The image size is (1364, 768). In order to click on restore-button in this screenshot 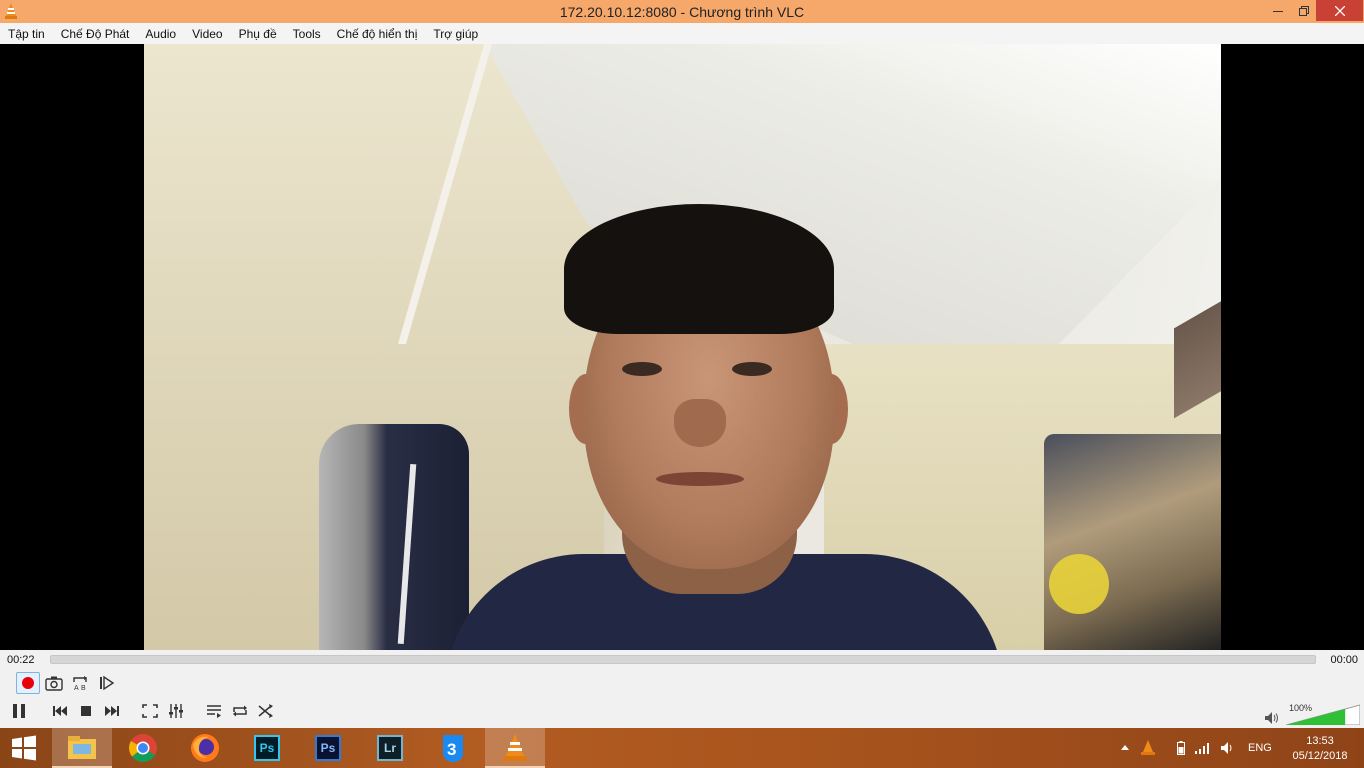, I will do `click(1304, 10)`.